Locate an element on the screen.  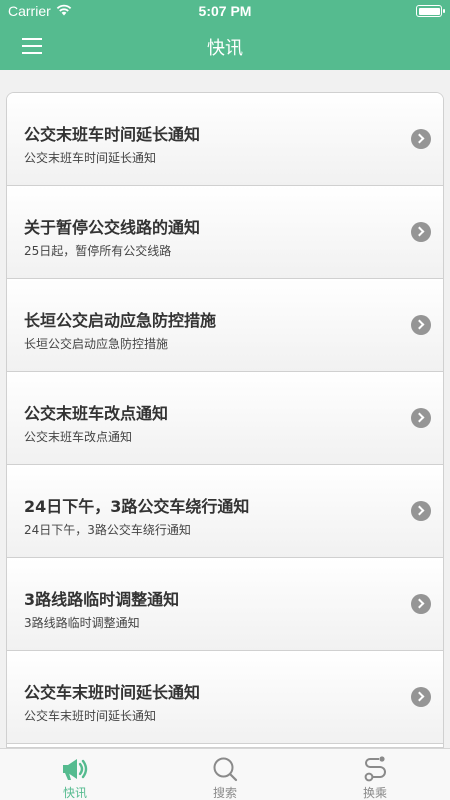
list-item: 公交末班车时间延长通知 公交末班车时间延长通知 is located at coordinates (225, 139).